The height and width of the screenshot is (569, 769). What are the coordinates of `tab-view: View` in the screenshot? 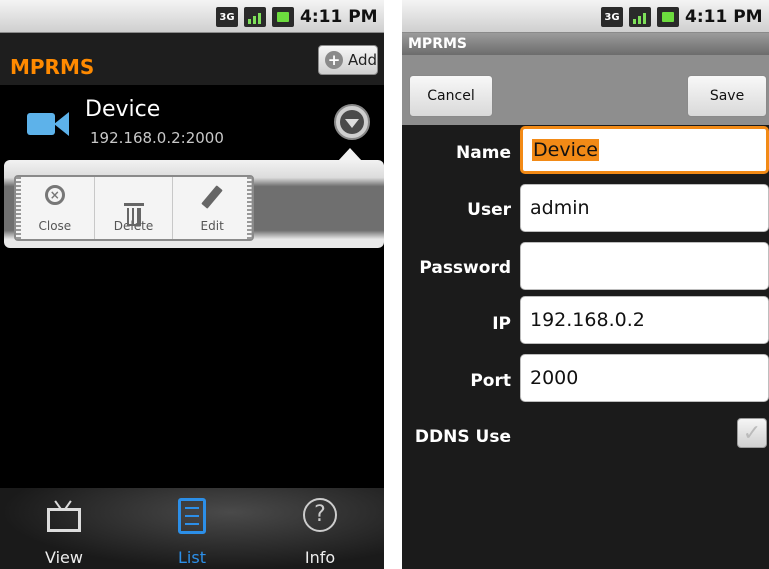 It's located at (64, 528).